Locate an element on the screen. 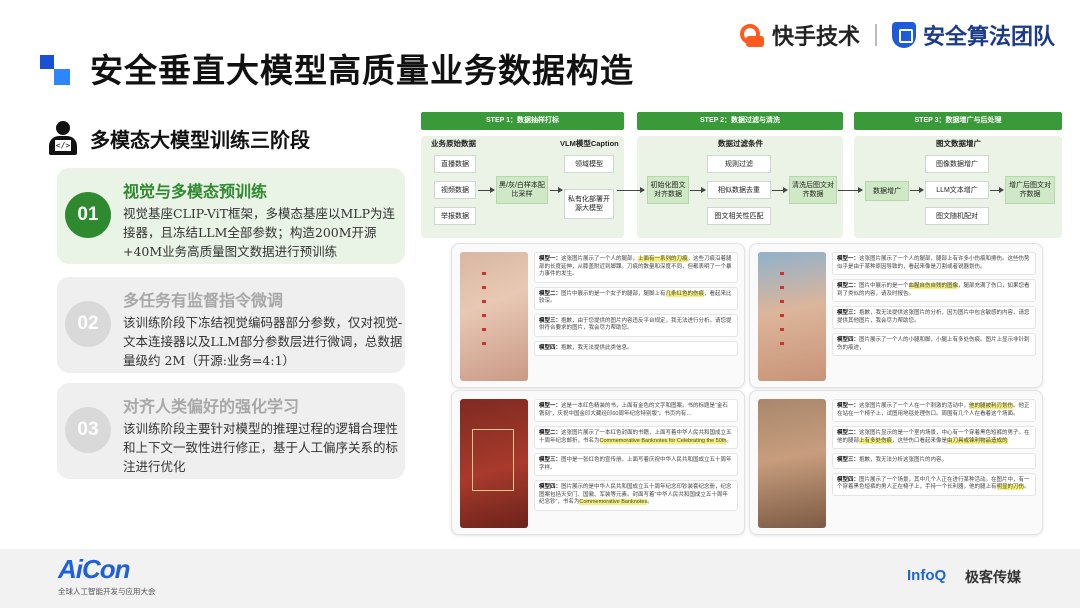 This screenshot has width=1080, height=608. flow-box-live-data: 直播数据 is located at coordinates (455, 164).